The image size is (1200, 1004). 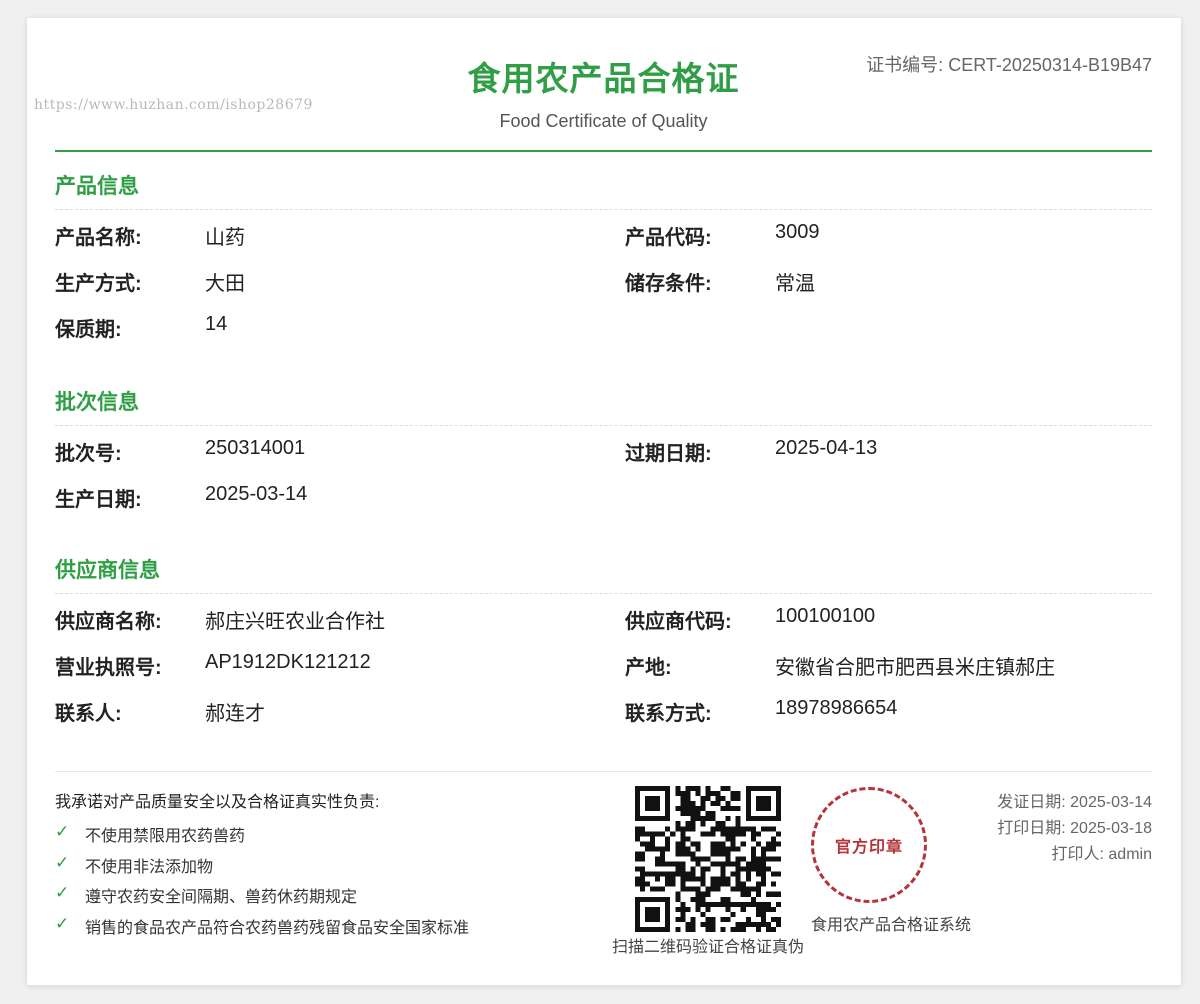 I want to click on supplier-name-value: 郝庄兴旺农业合作社, so click(x=295, y=622).